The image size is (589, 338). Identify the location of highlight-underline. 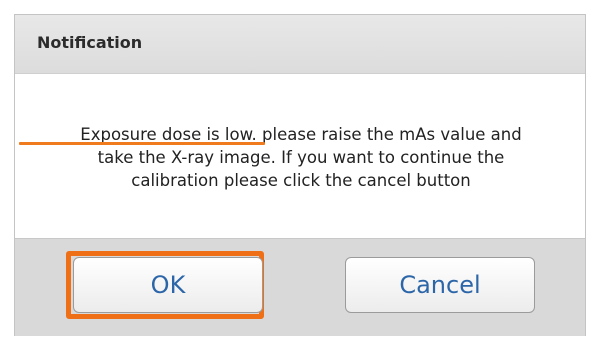
(142, 143).